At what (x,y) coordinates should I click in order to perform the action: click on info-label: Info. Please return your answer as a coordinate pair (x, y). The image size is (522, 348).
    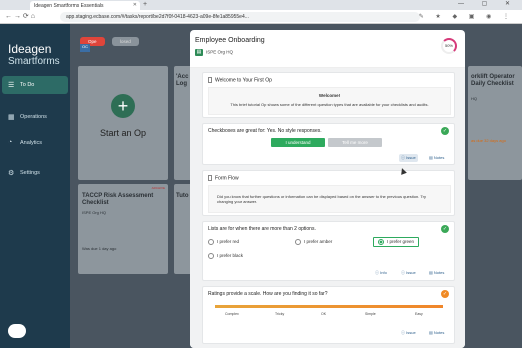
    Looking at the image, I should click on (383, 272).